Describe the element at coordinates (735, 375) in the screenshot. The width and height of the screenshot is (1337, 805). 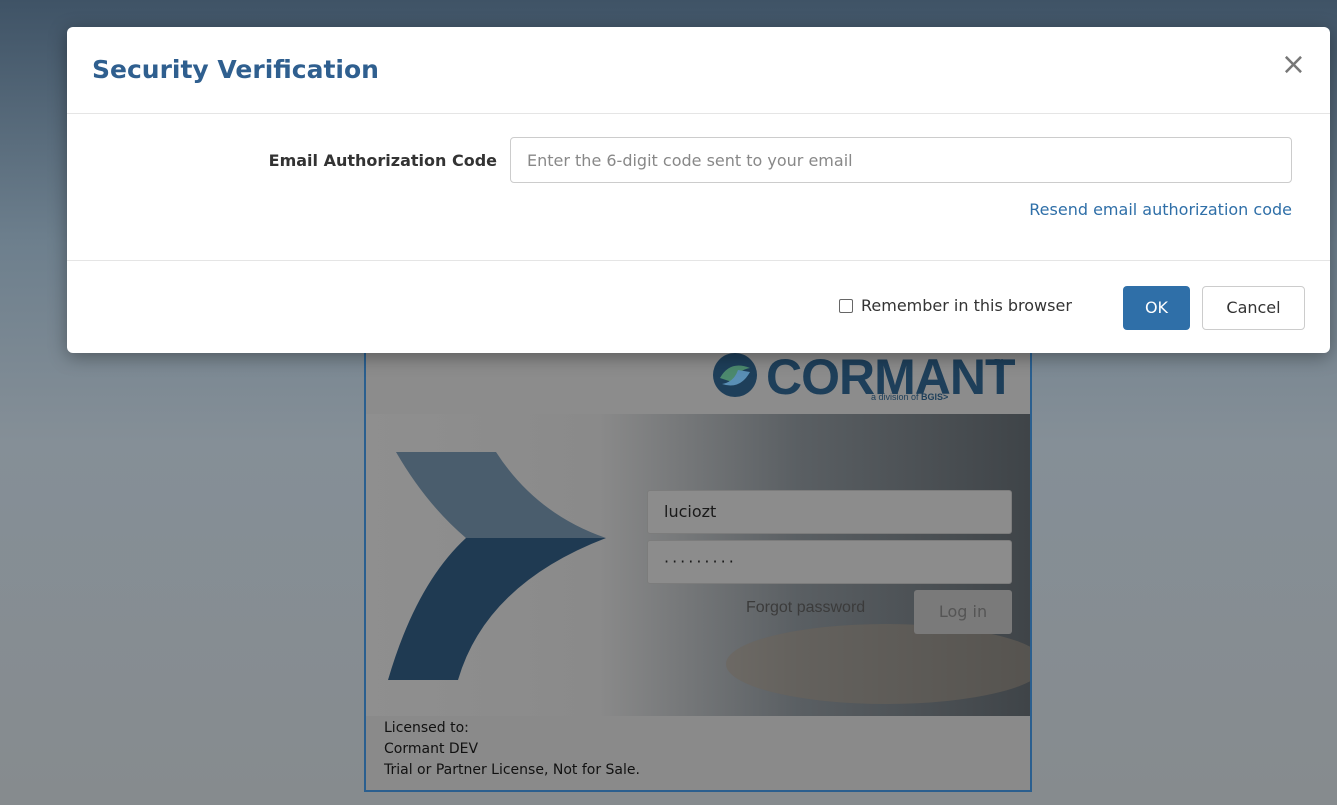
I see `cormant-logo-icon` at that location.